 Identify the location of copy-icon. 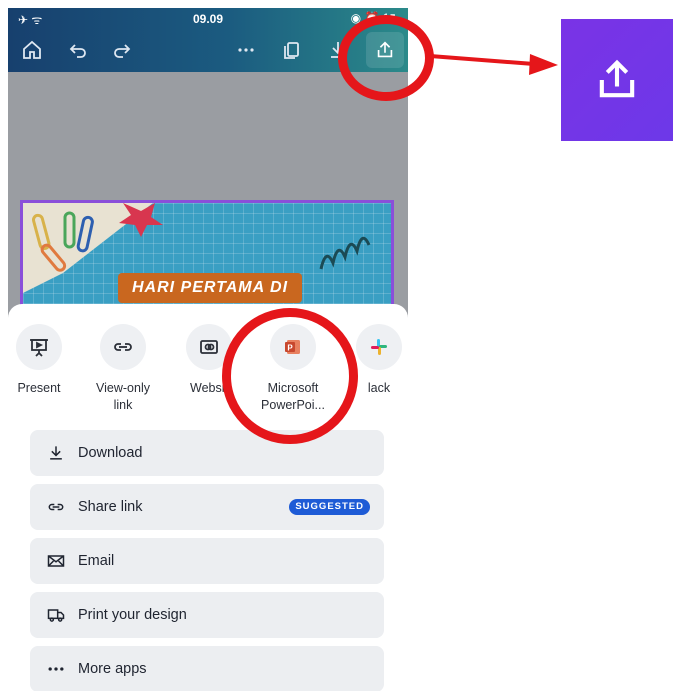
(292, 50).